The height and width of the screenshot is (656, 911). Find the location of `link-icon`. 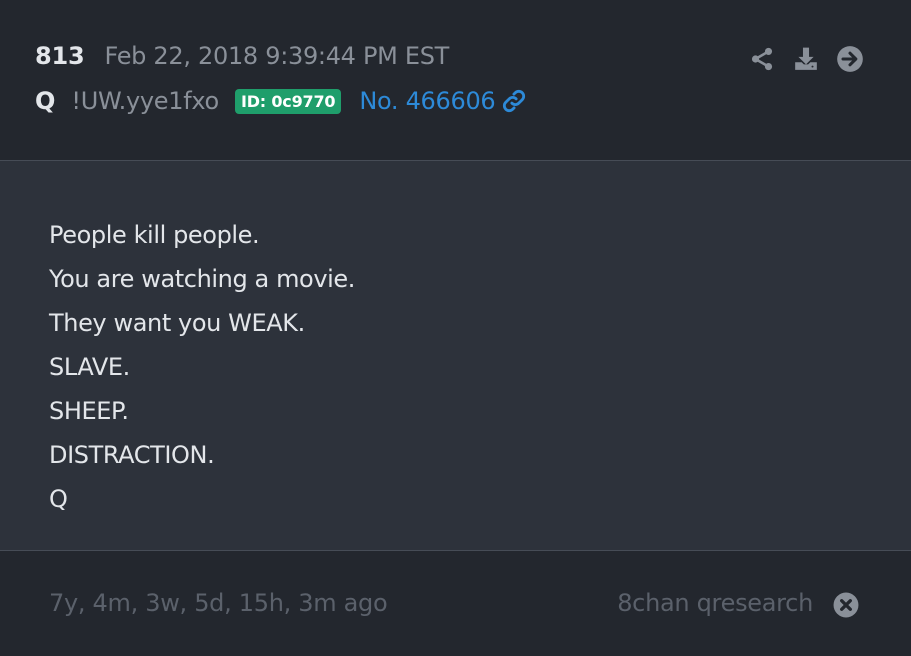

link-icon is located at coordinates (514, 101).